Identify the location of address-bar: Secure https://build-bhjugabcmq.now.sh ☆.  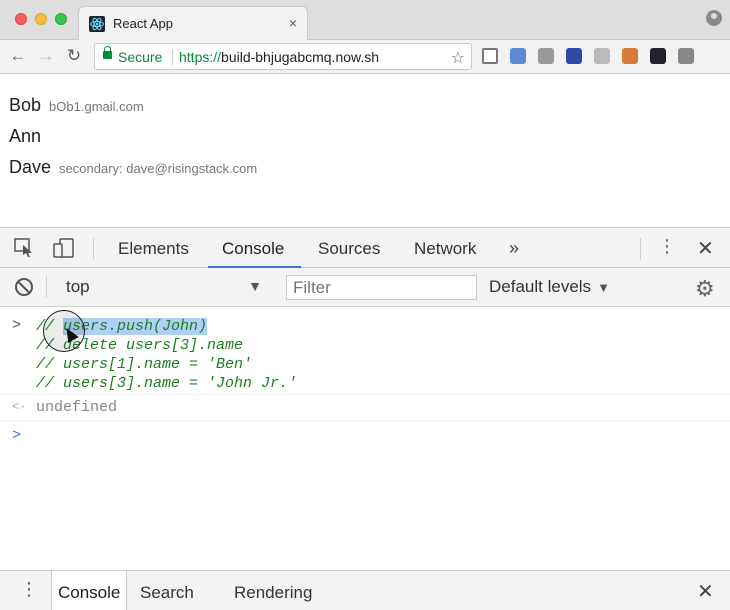
(283, 56).